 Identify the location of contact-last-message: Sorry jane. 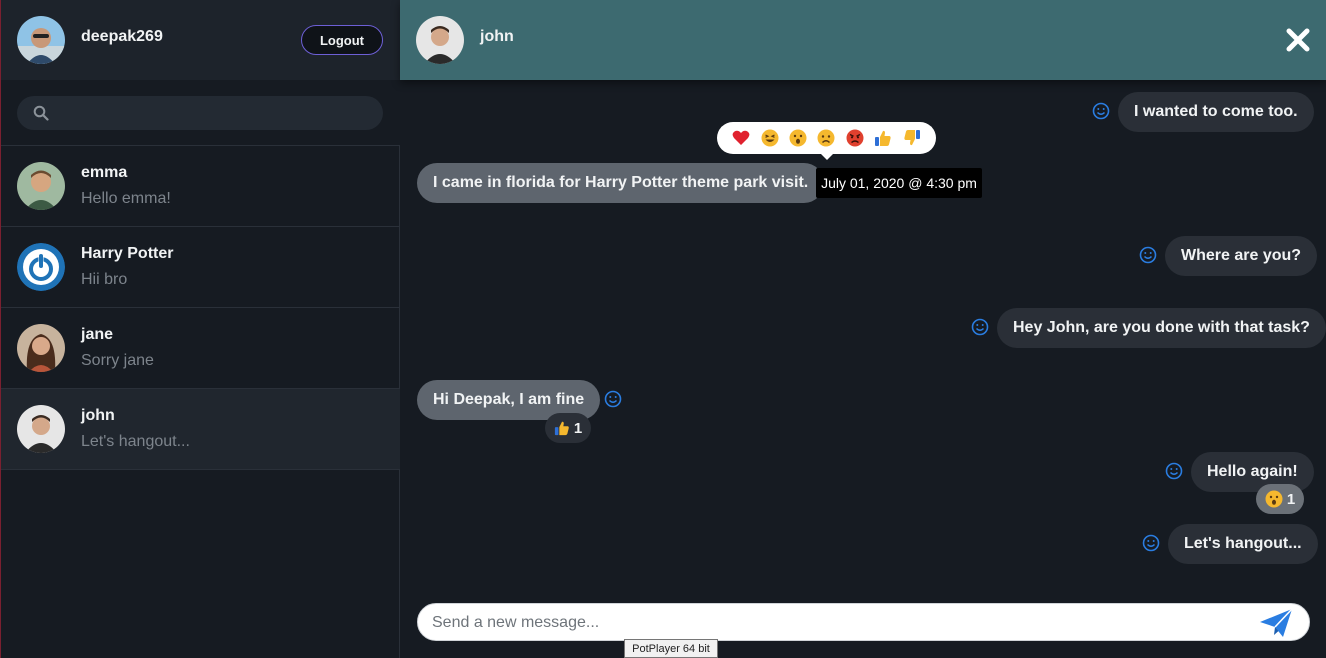
(117, 360).